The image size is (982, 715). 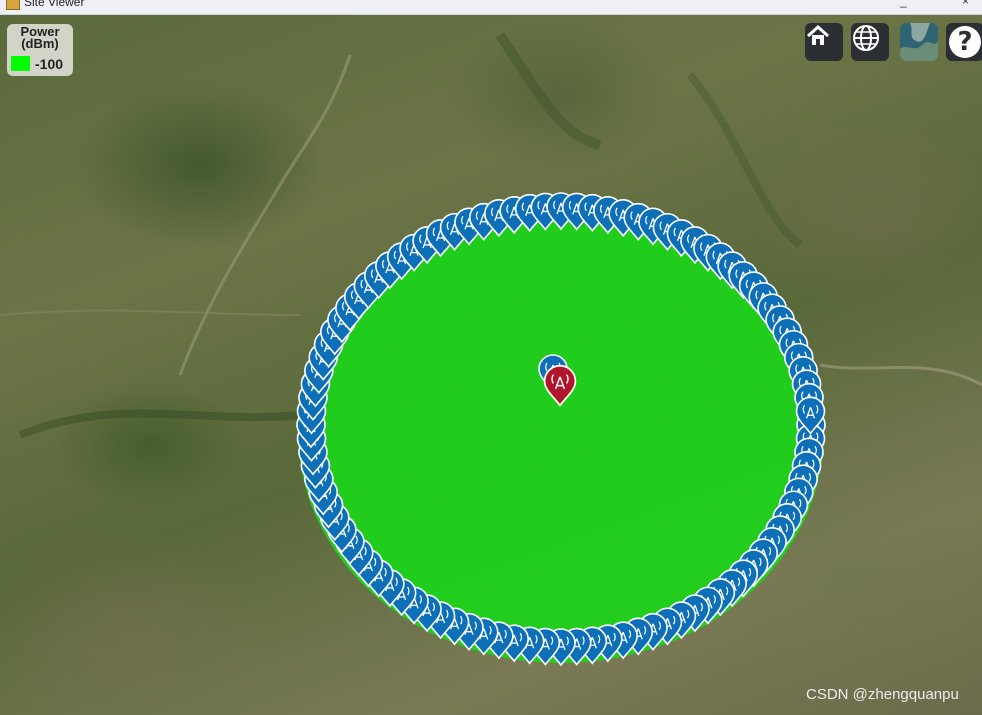 I want to click on legend-title-line2: (dBm), so click(x=40, y=43).